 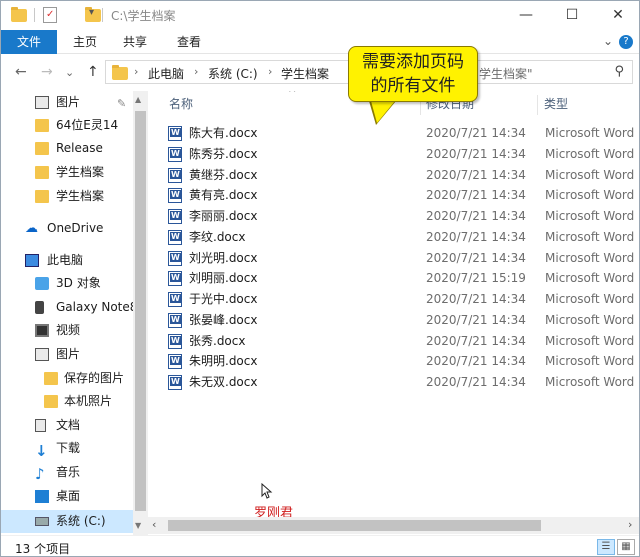 I want to click on table-row: 于光中.docx 2020/7/21 14:34 Microsoft Word, so click(x=403, y=299).